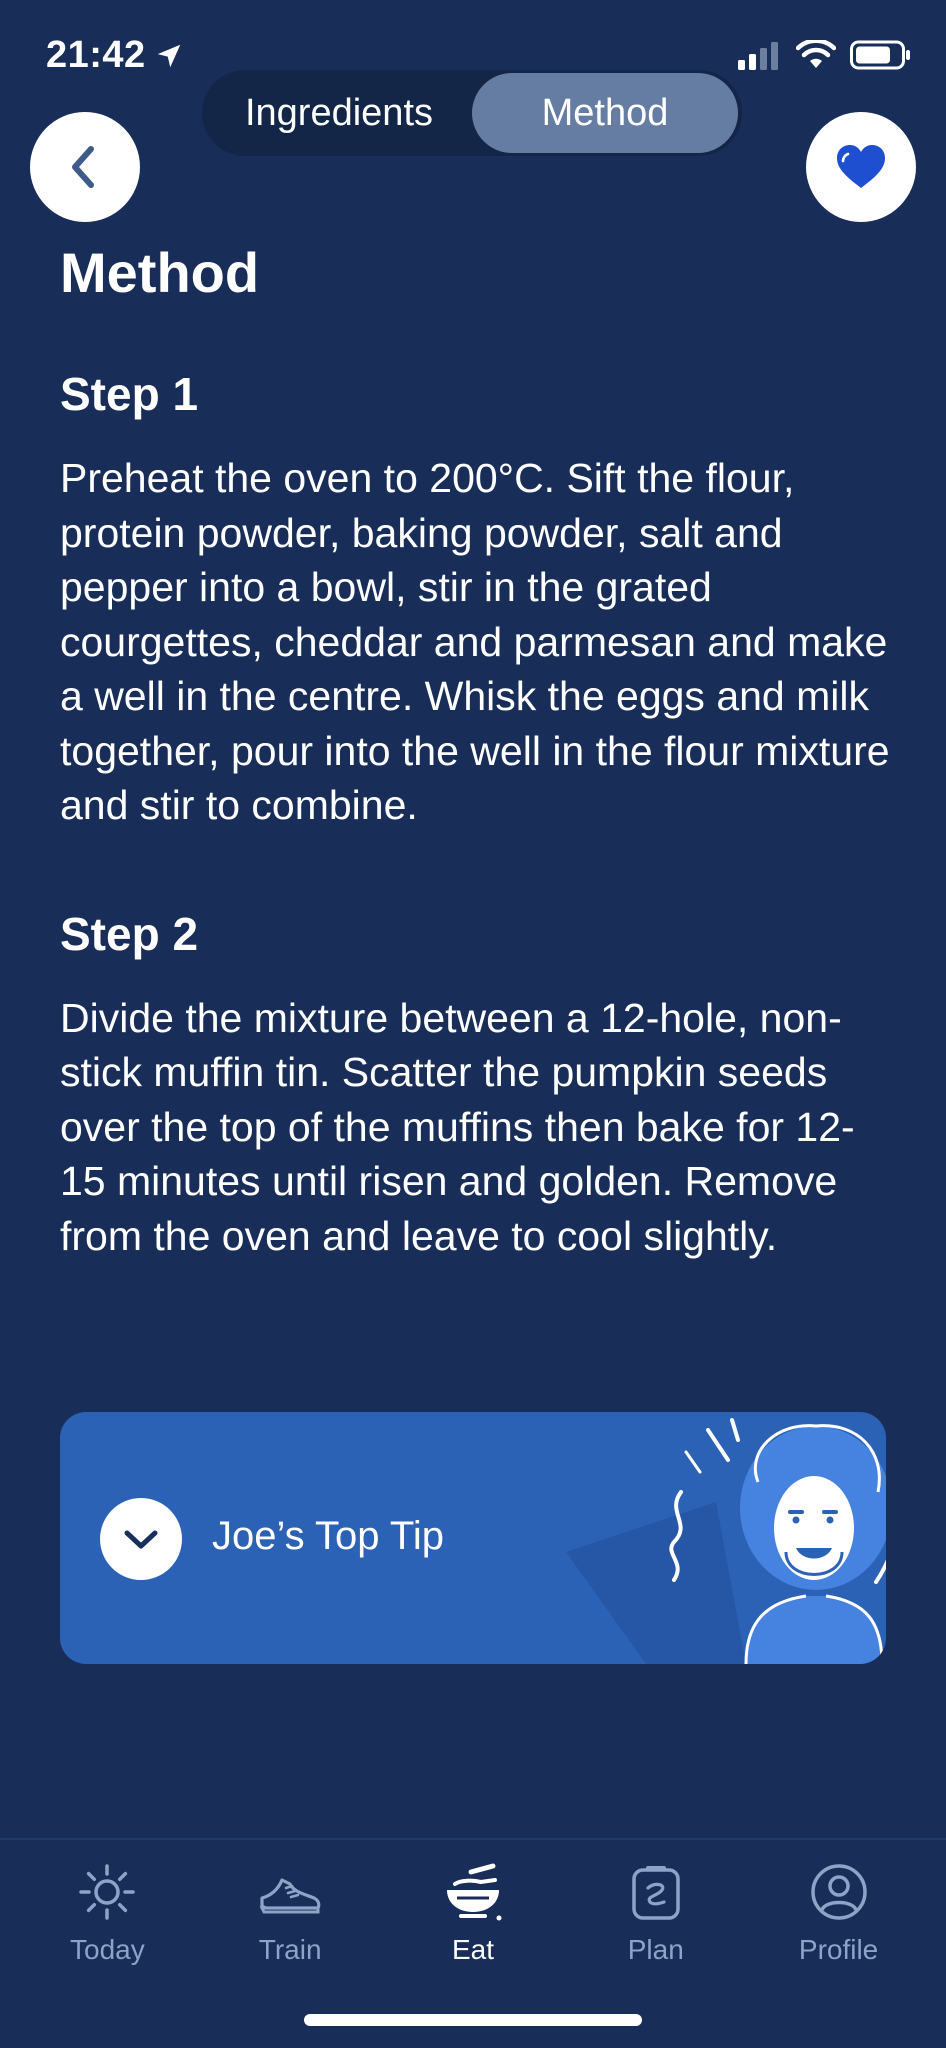 This screenshot has height=2048, width=946. Describe the element at coordinates (160, 272) in the screenshot. I see `page-title: Method` at that location.